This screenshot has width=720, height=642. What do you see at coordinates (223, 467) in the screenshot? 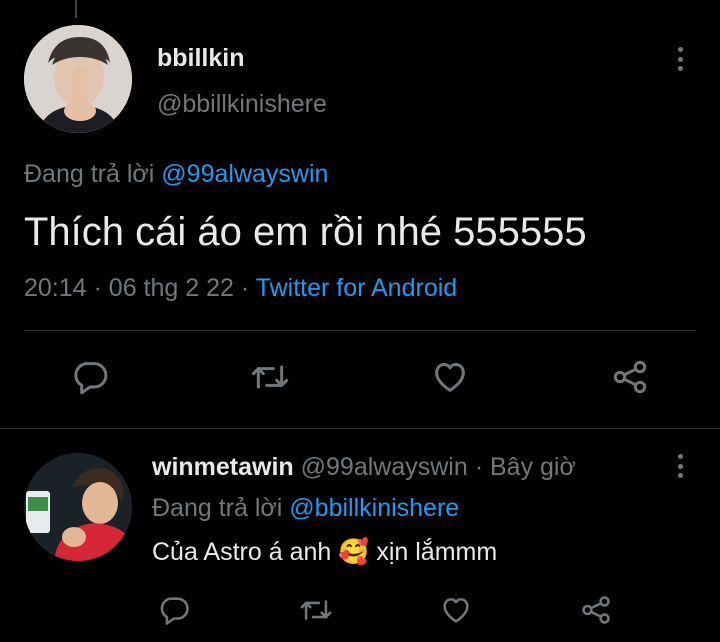
I see `reply-display-name: winmetawin` at bounding box center [223, 467].